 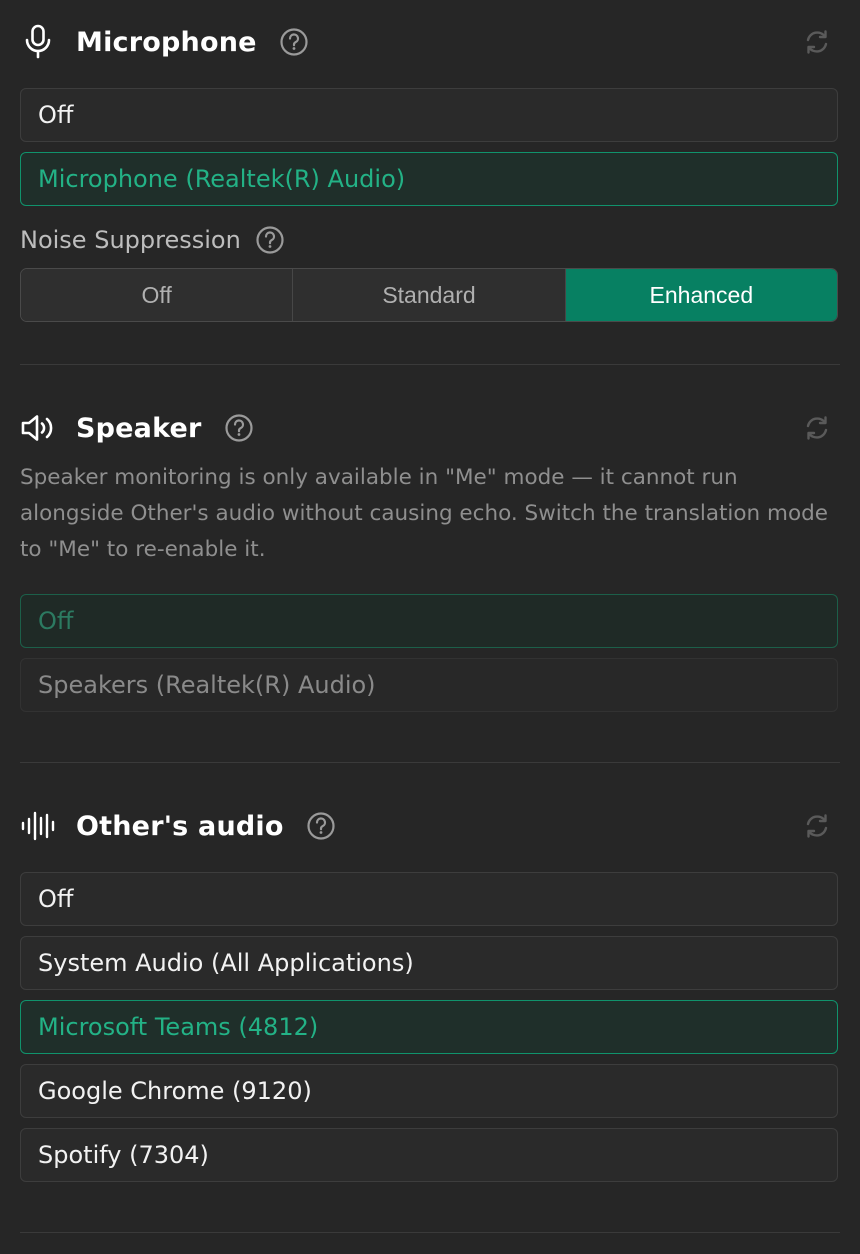 What do you see at coordinates (429, 179) in the screenshot?
I see `microphone-option-realtek: Microphone (Realtek(R) Audio)` at bounding box center [429, 179].